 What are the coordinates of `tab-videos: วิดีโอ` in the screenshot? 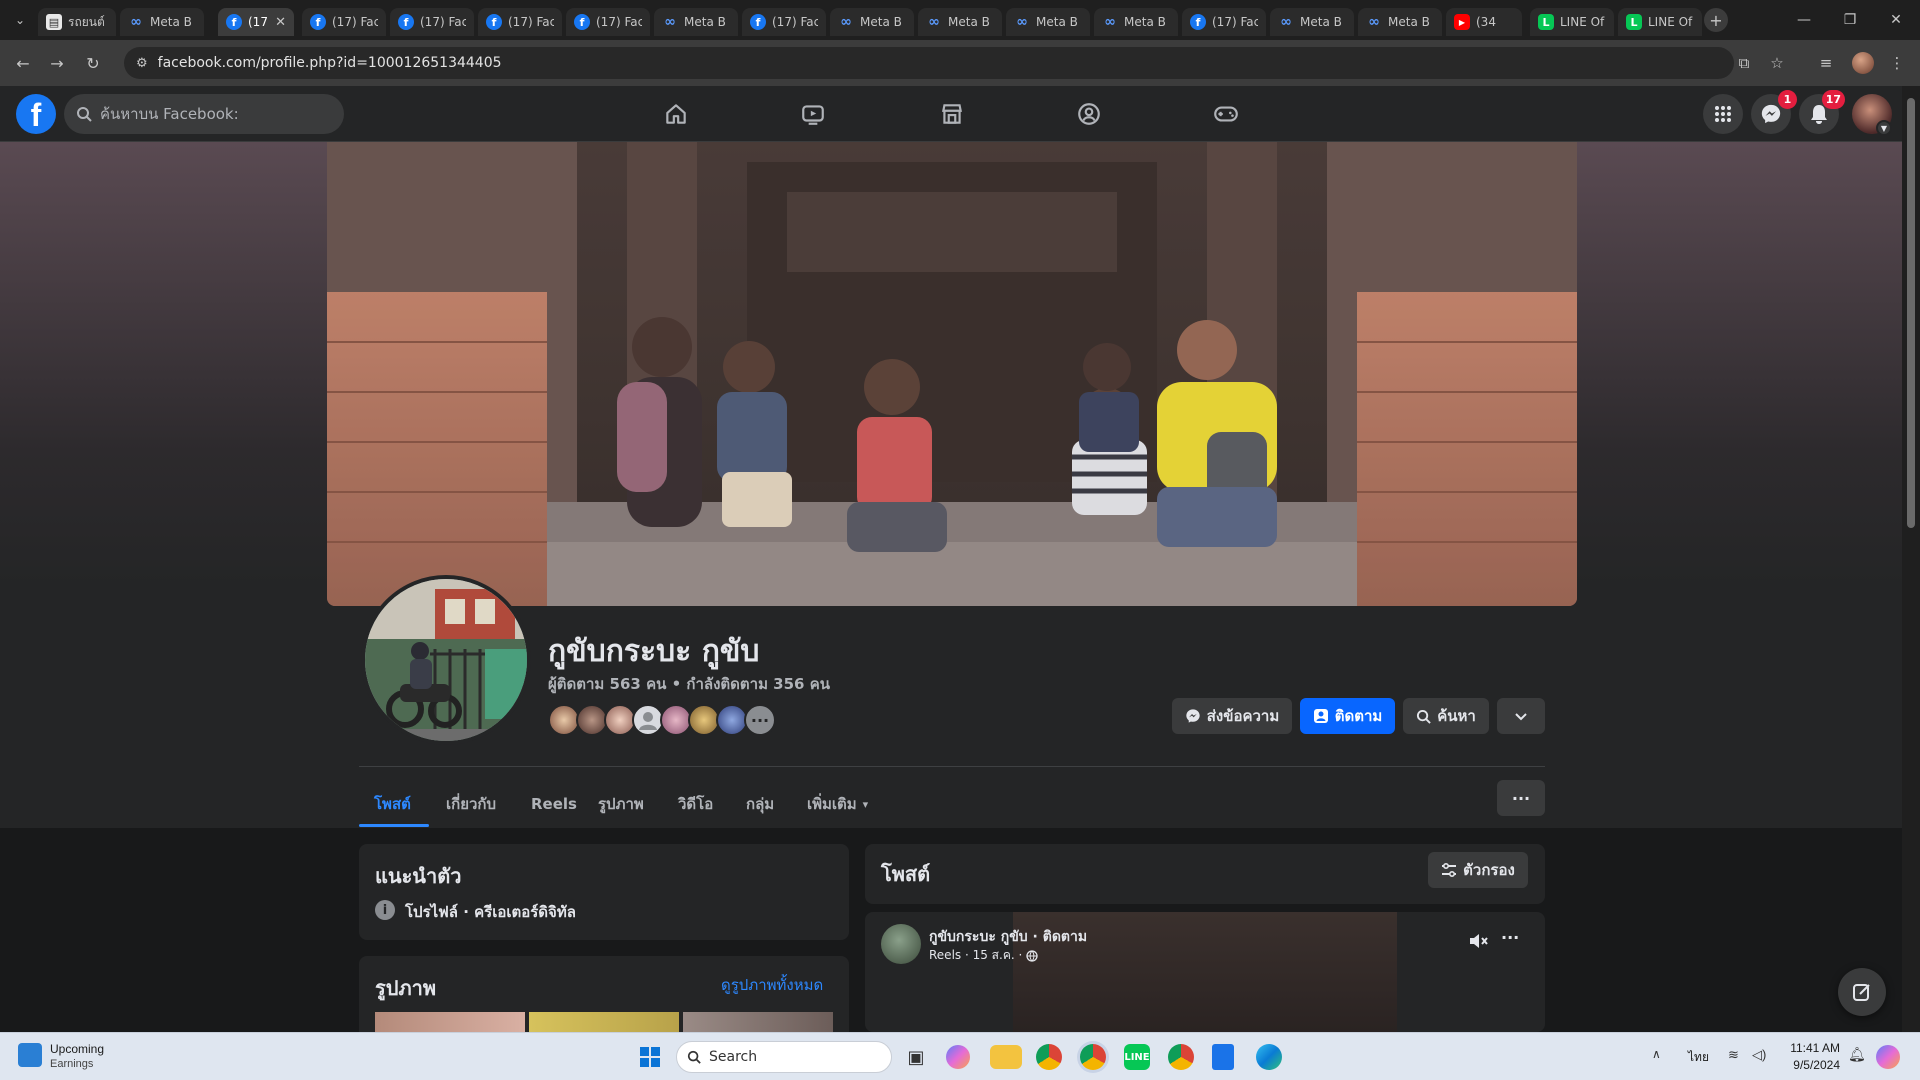 It's located at (695, 804).